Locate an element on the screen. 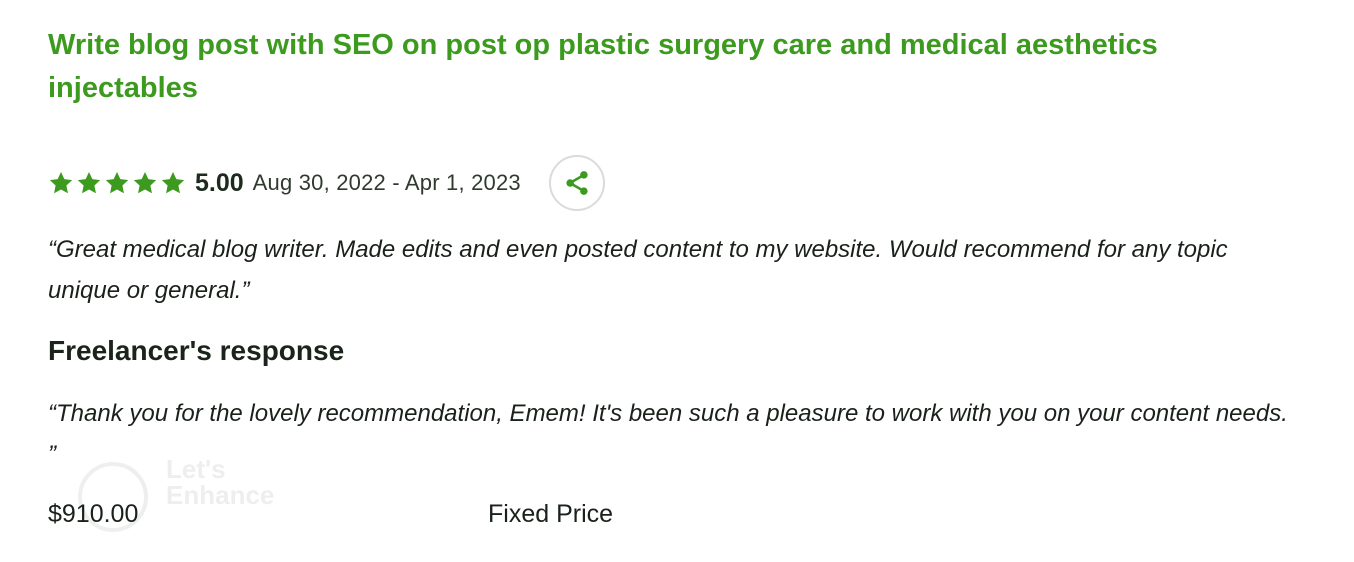 Image resolution: width=1354 pixels, height=562 pixels. contract-type: Fixed Price is located at coordinates (551, 514).